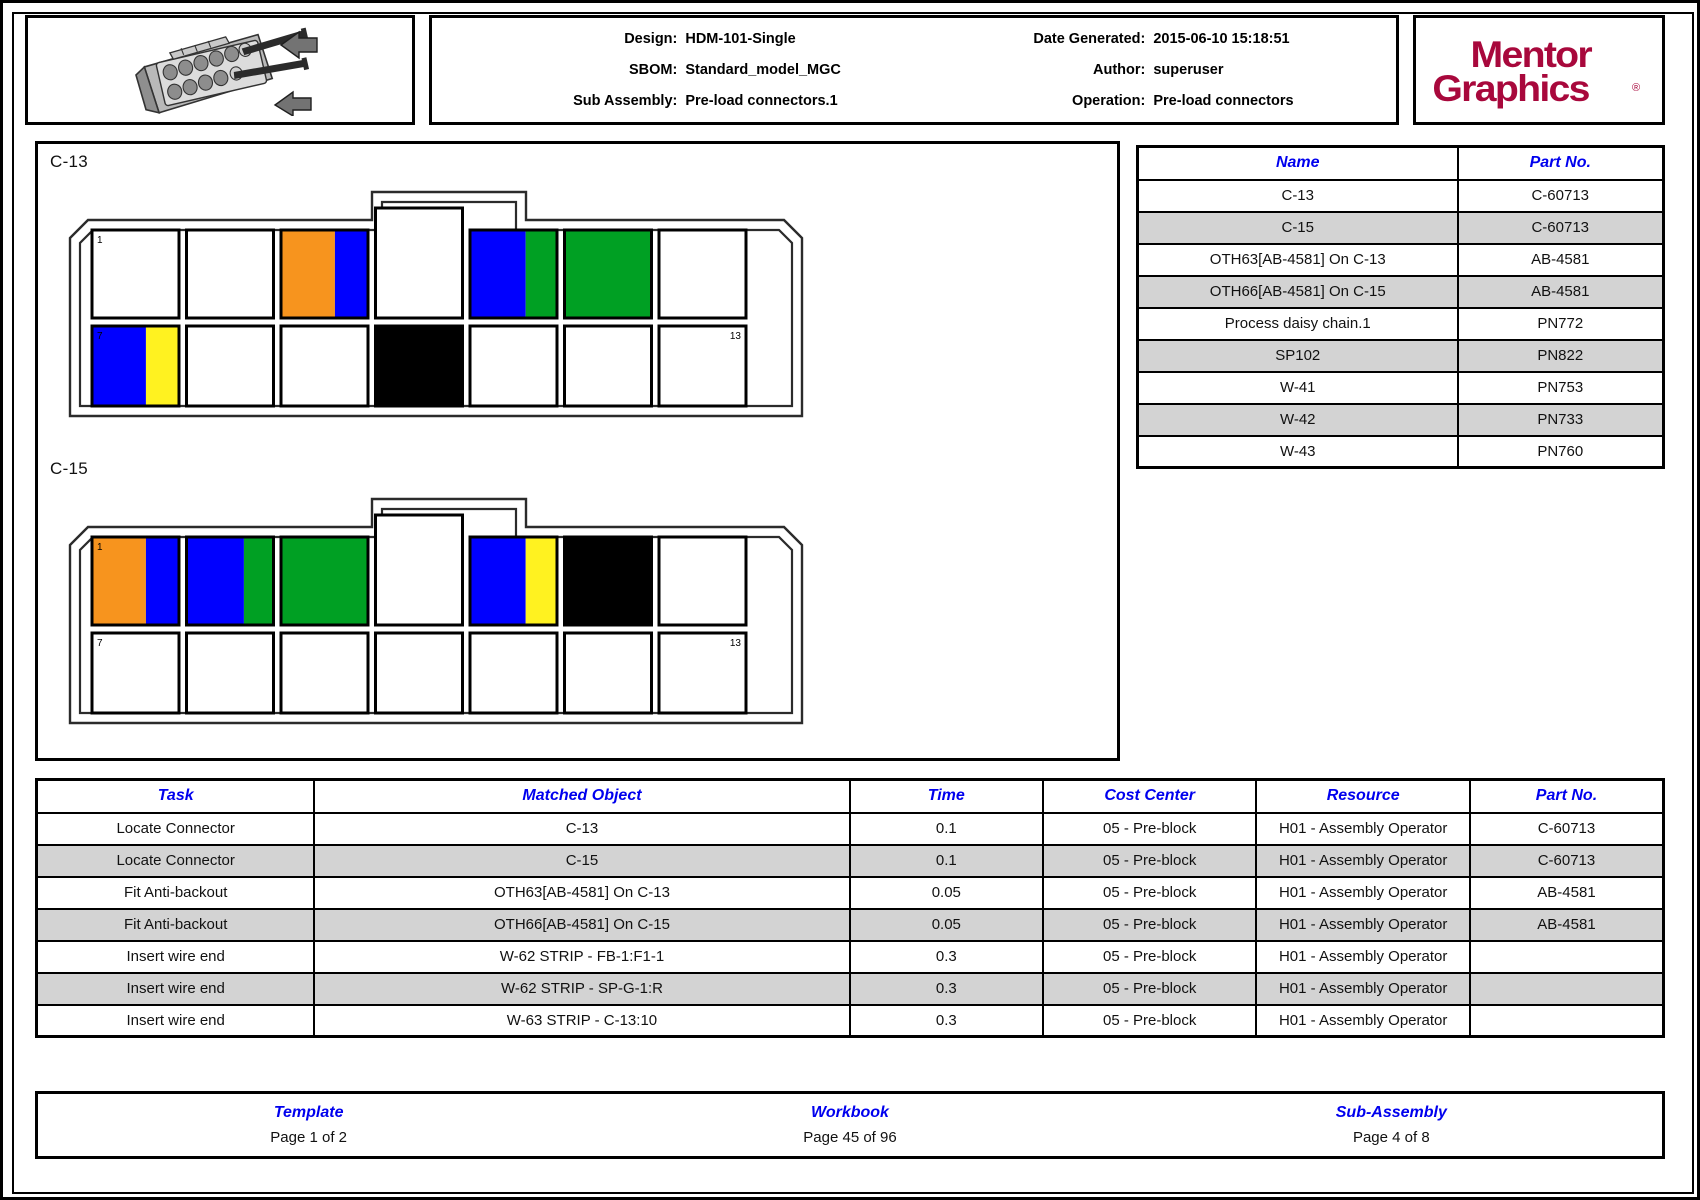 The height and width of the screenshot is (1200, 1700). Describe the element at coordinates (308, 1125) in the screenshot. I see `footer-template: Template Page 1 of 2` at that location.